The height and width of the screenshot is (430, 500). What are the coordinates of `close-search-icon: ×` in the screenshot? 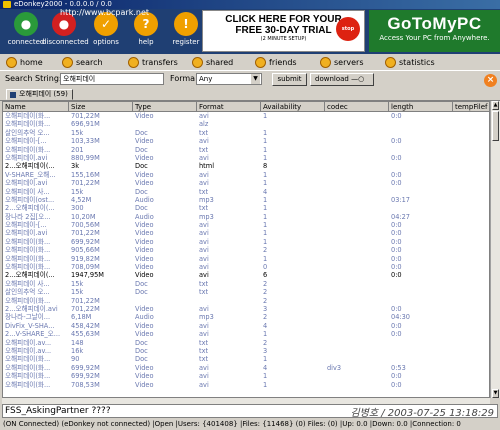 It's located at (490, 80).